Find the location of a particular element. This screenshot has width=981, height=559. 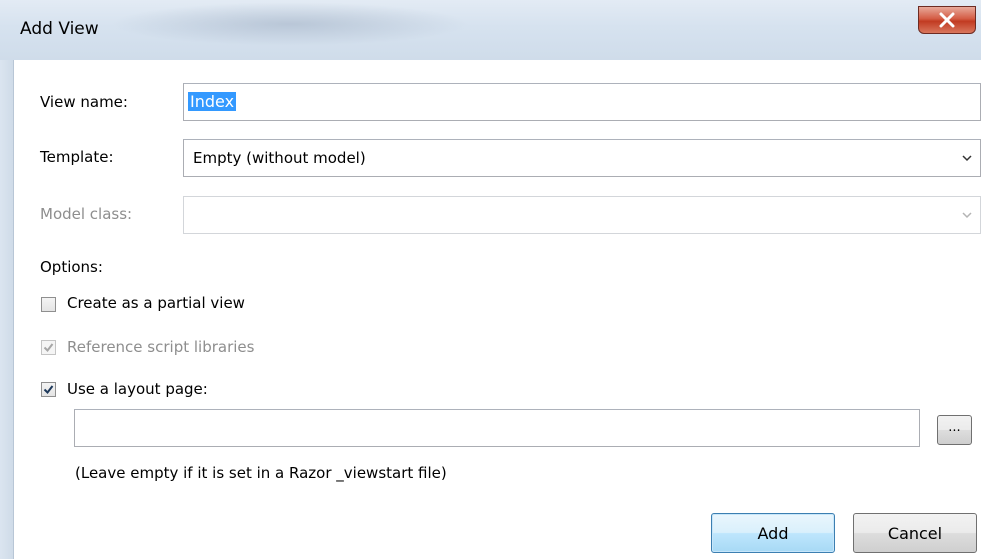

view-name-value: Index is located at coordinates (212, 101).